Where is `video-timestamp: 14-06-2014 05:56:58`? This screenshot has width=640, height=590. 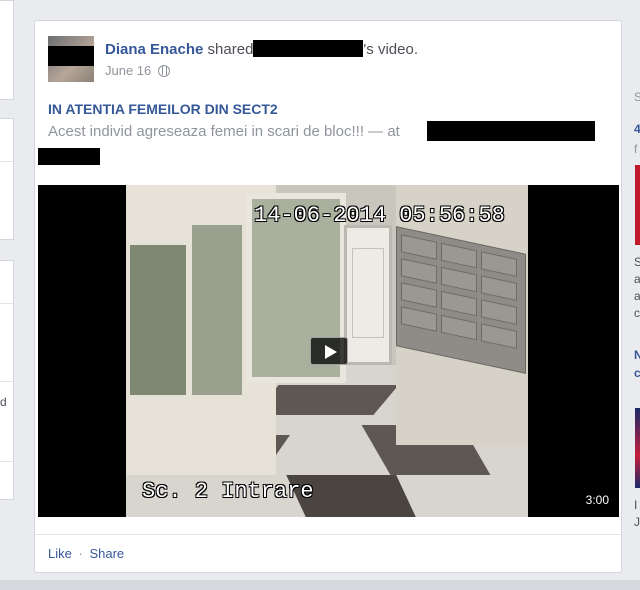 video-timestamp: 14-06-2014 05:56:58 is located at coordinates (379, 215).